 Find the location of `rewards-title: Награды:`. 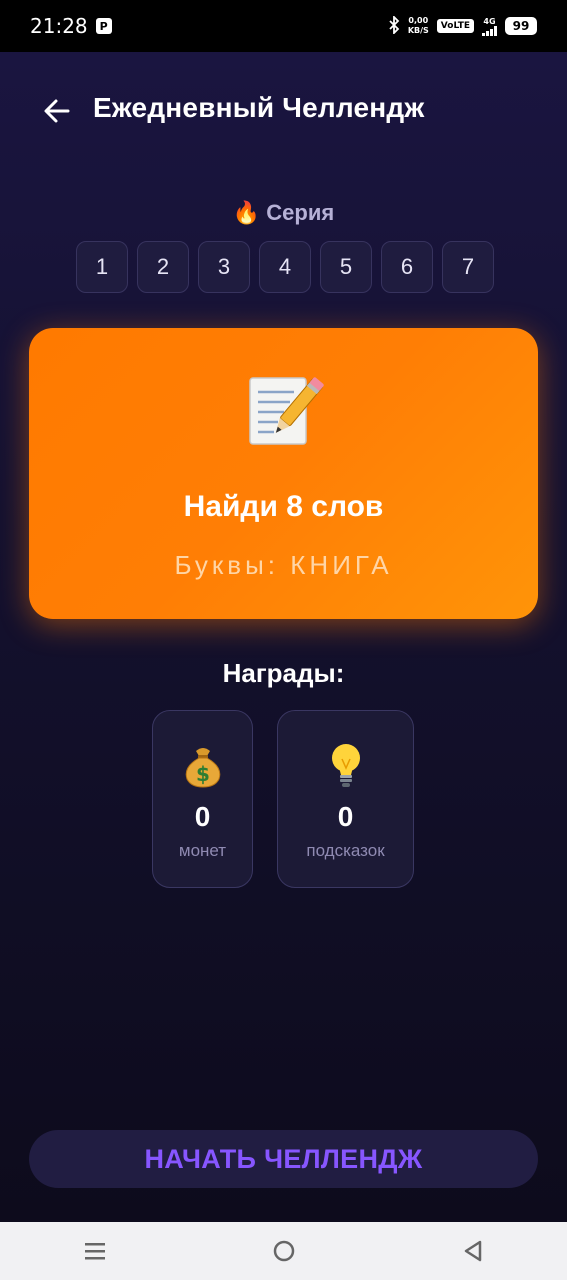

rewards-title: Награды: is located at coordinates (283, 673).